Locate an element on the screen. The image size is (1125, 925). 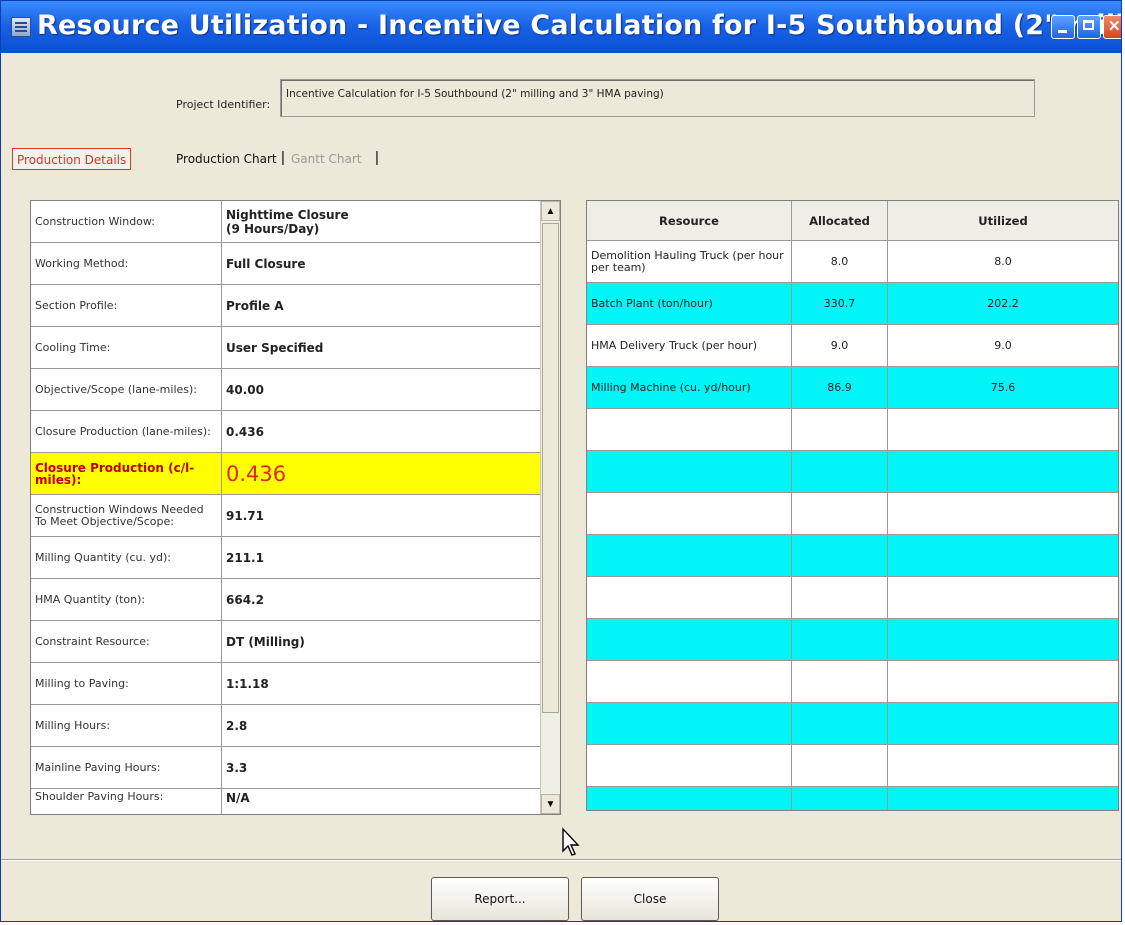
detail-row: Milling Hours: 2.8 is located at coordinates (286, 726).